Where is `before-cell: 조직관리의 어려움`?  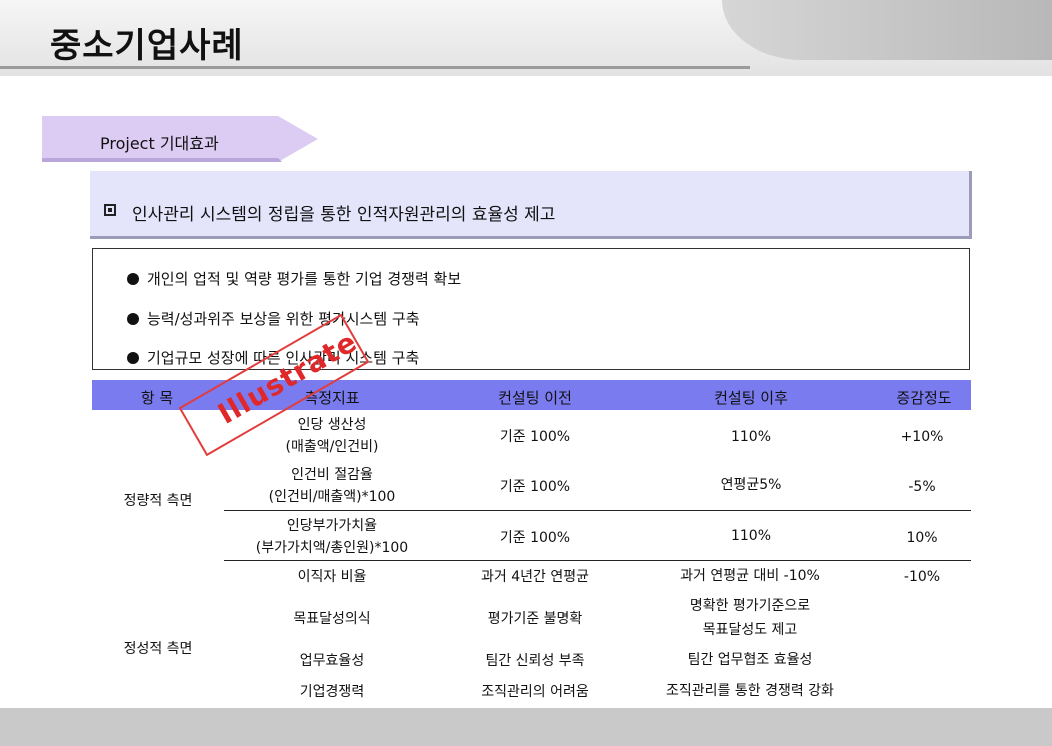 before-cell: 조직관리의 어려움 is located at coordinates (535, 692).